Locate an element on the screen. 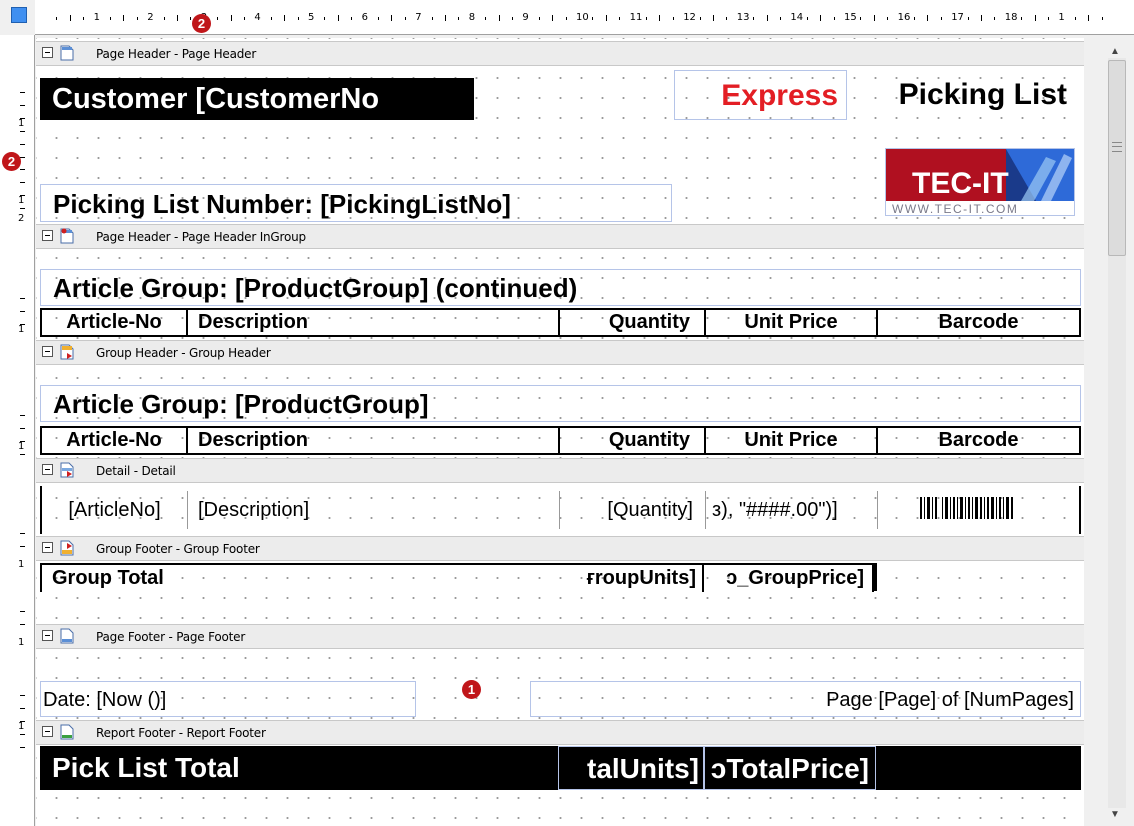 This screenshot has height=826, width=1134. express-field: Express is located at coordinates (760, 95).